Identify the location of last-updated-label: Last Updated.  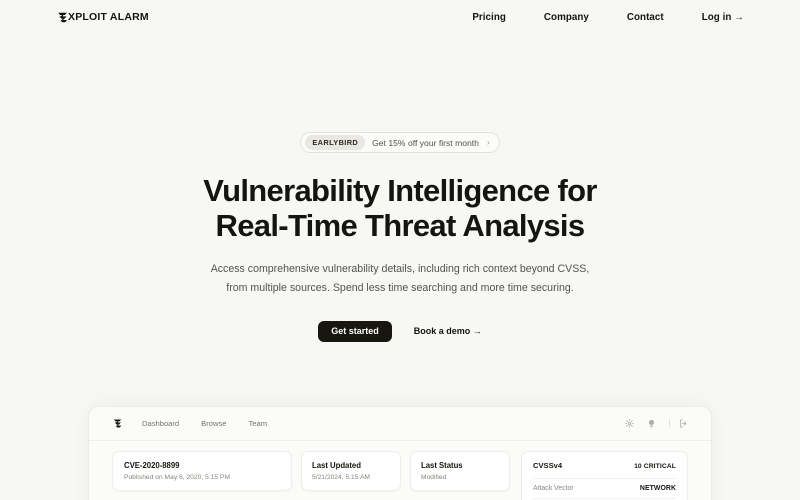
(336, 465).